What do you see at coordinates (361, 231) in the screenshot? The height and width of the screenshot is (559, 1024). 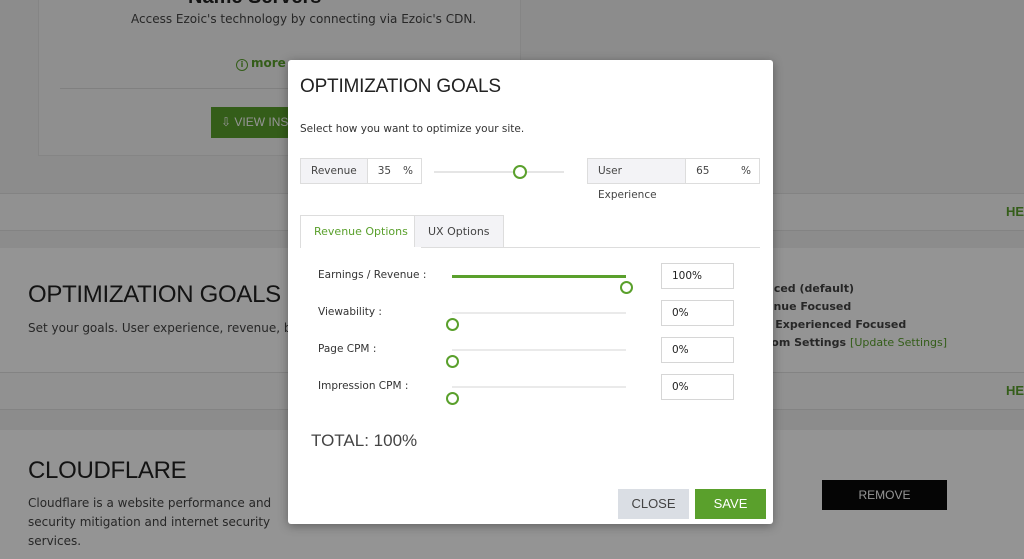 I see `tab-revenue-options: Revenue Options` at bounding box center [361, 231].